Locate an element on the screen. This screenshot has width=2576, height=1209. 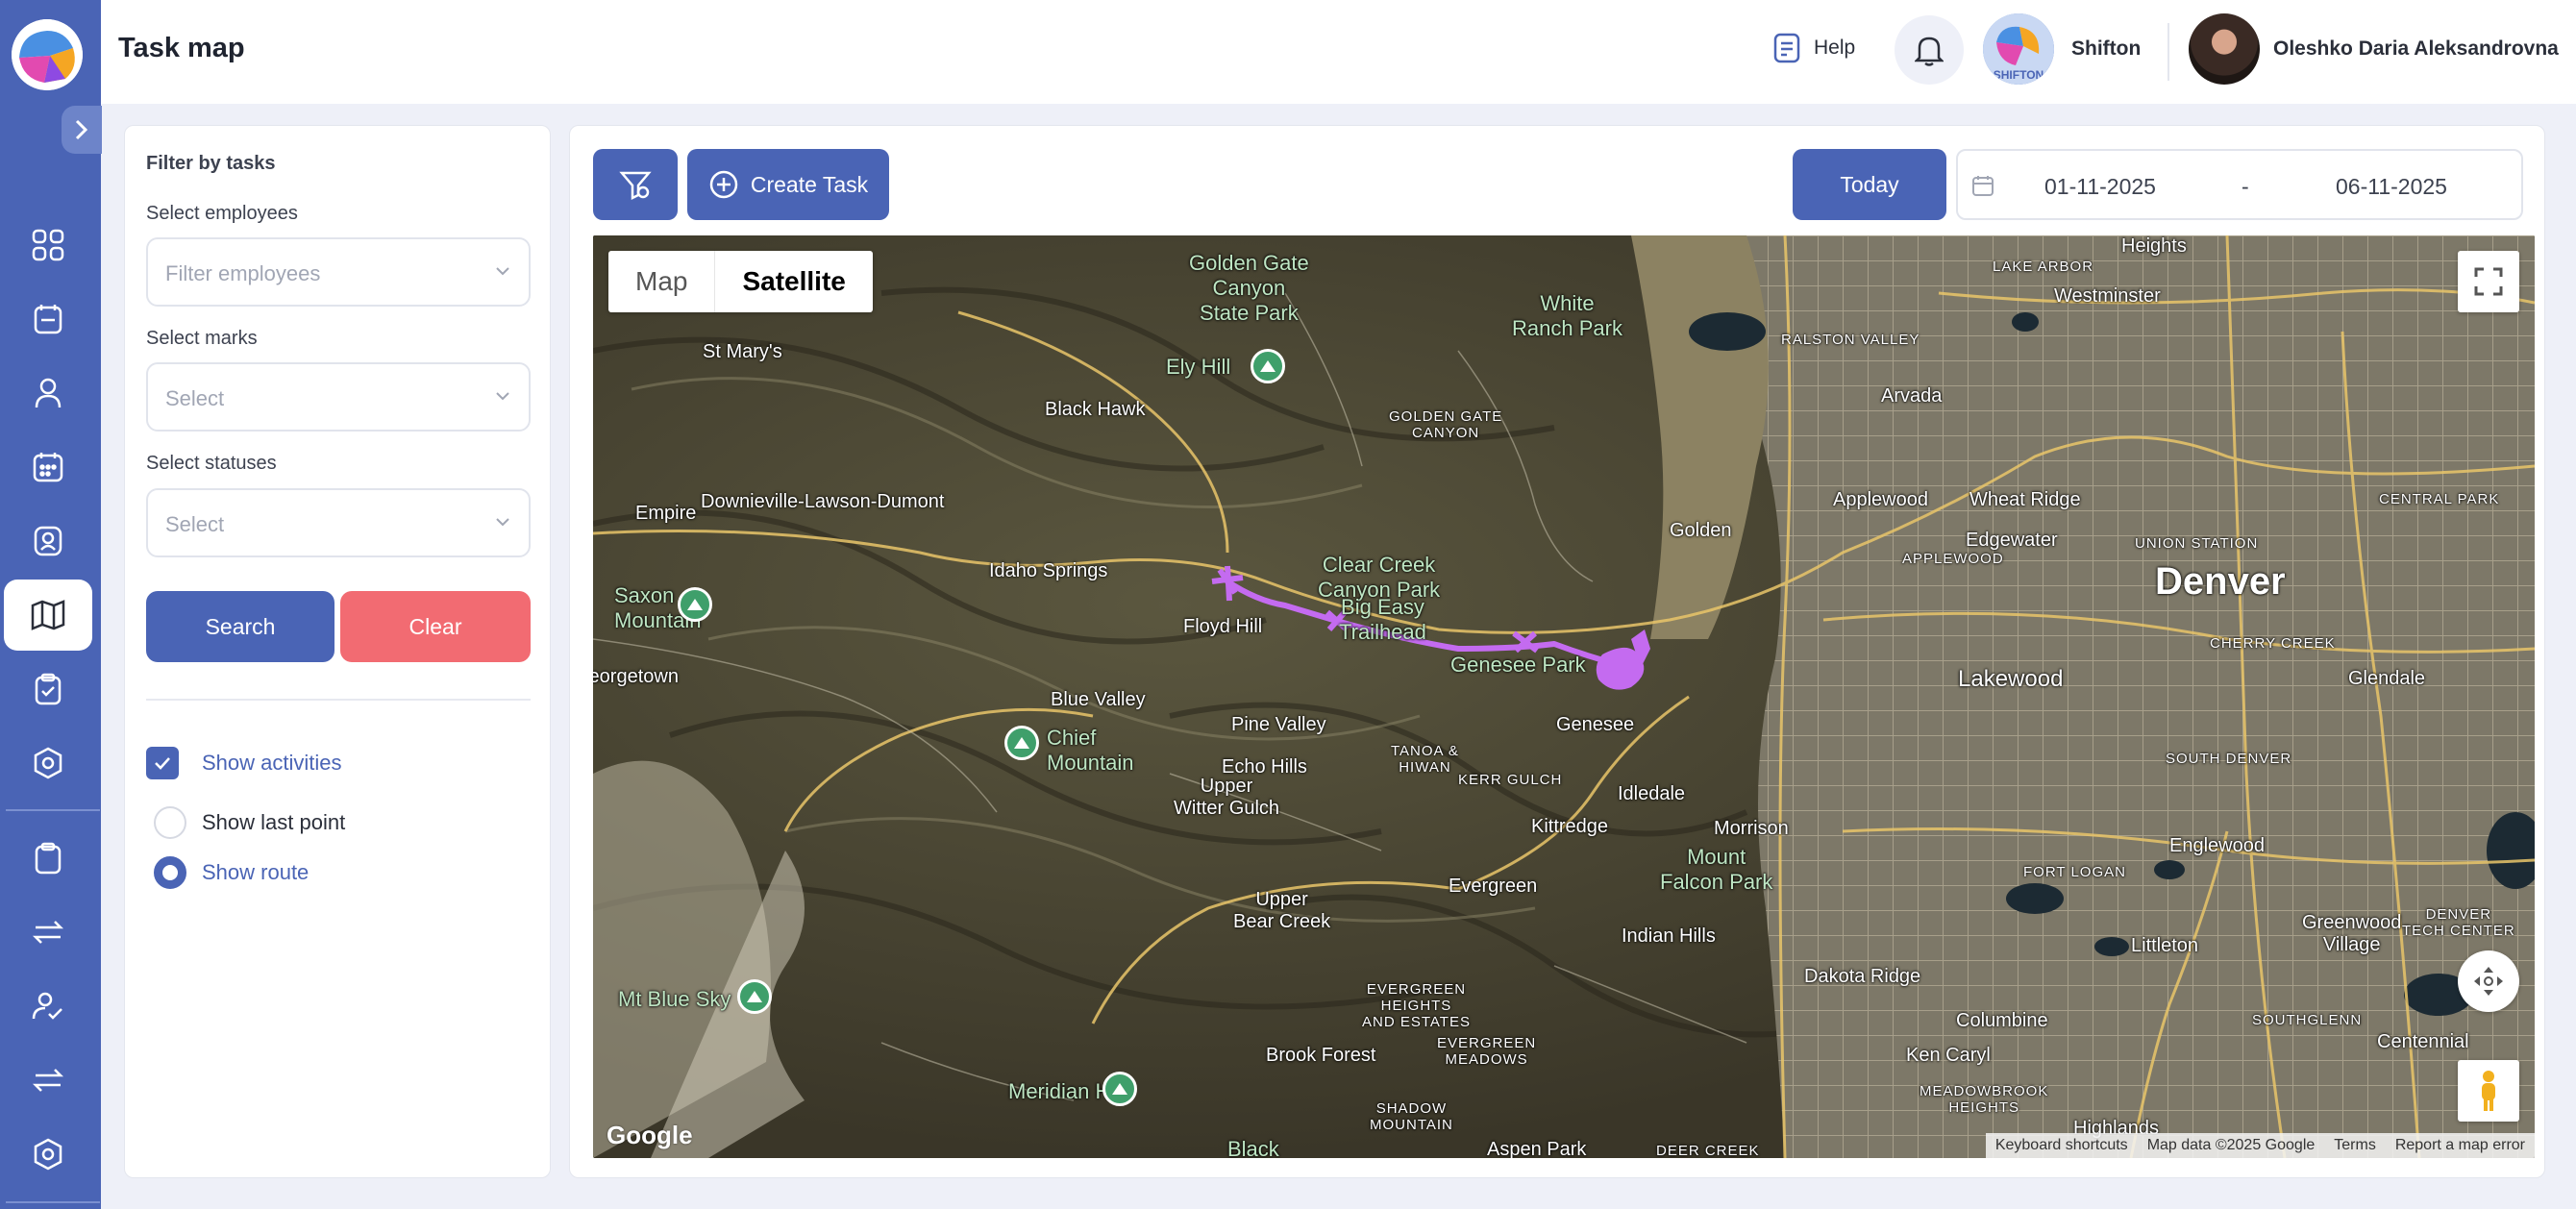
nav-checklists is located at coordinates (48, 689).